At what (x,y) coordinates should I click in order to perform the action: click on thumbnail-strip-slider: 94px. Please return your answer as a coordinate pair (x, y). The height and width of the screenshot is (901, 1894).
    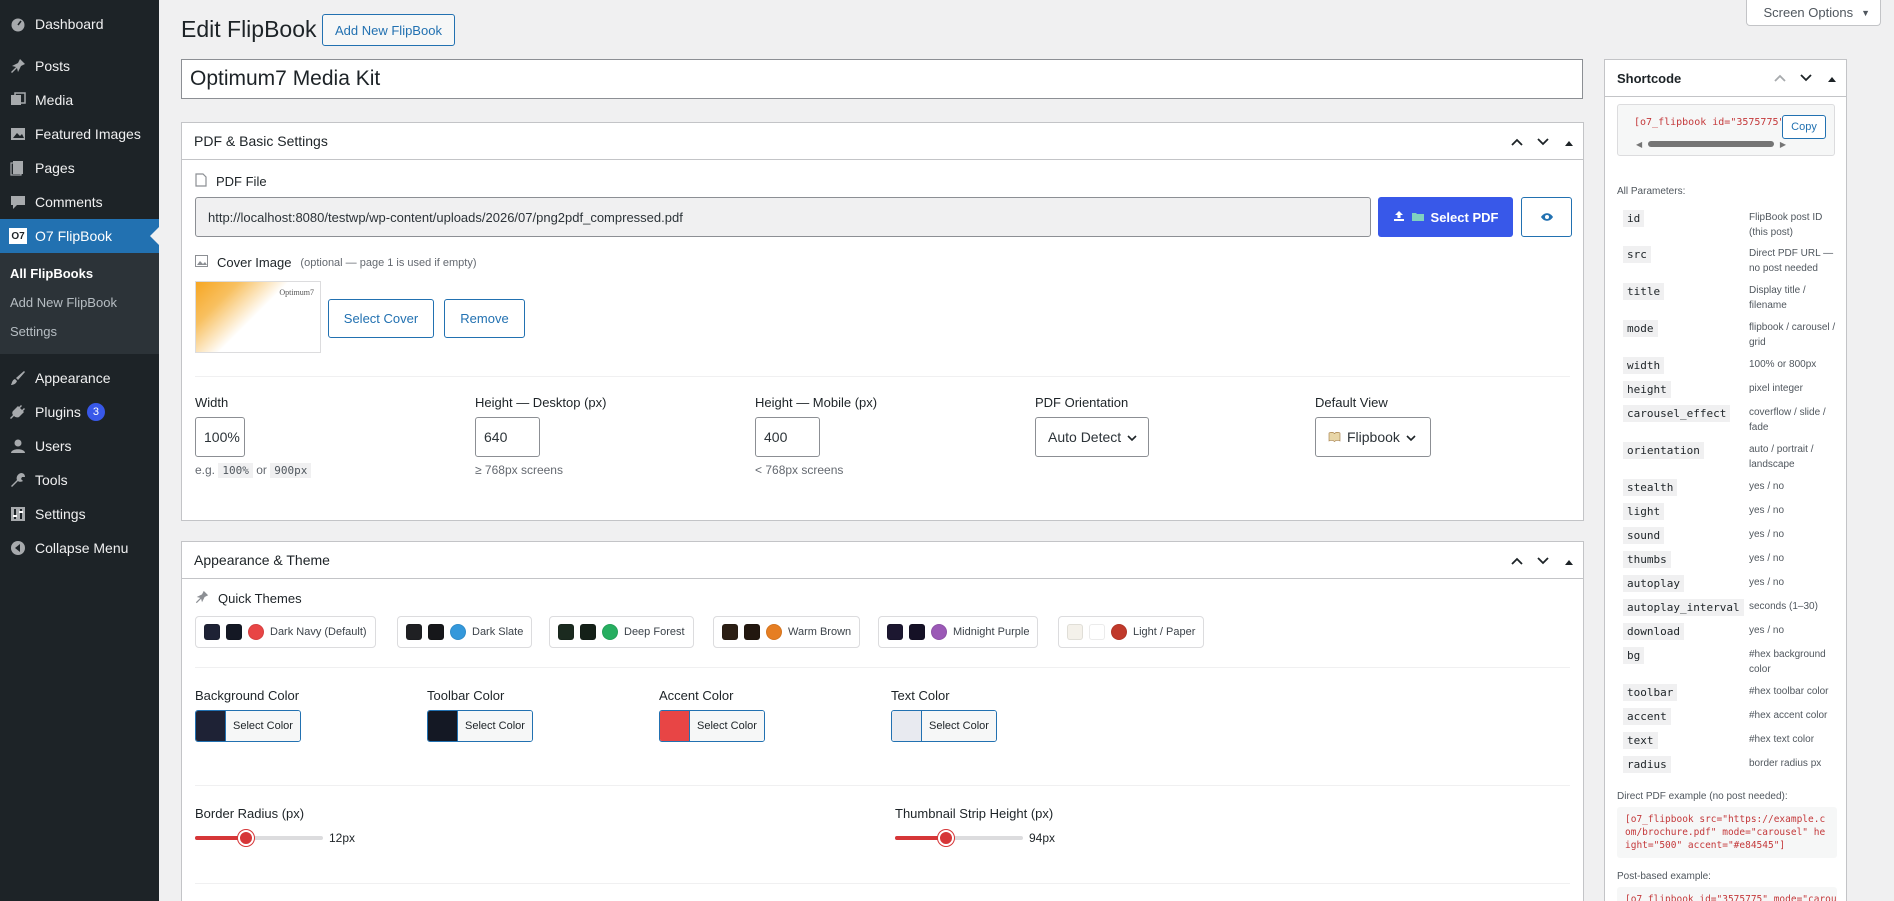
    Looking at the image, I should click on (975, 838).